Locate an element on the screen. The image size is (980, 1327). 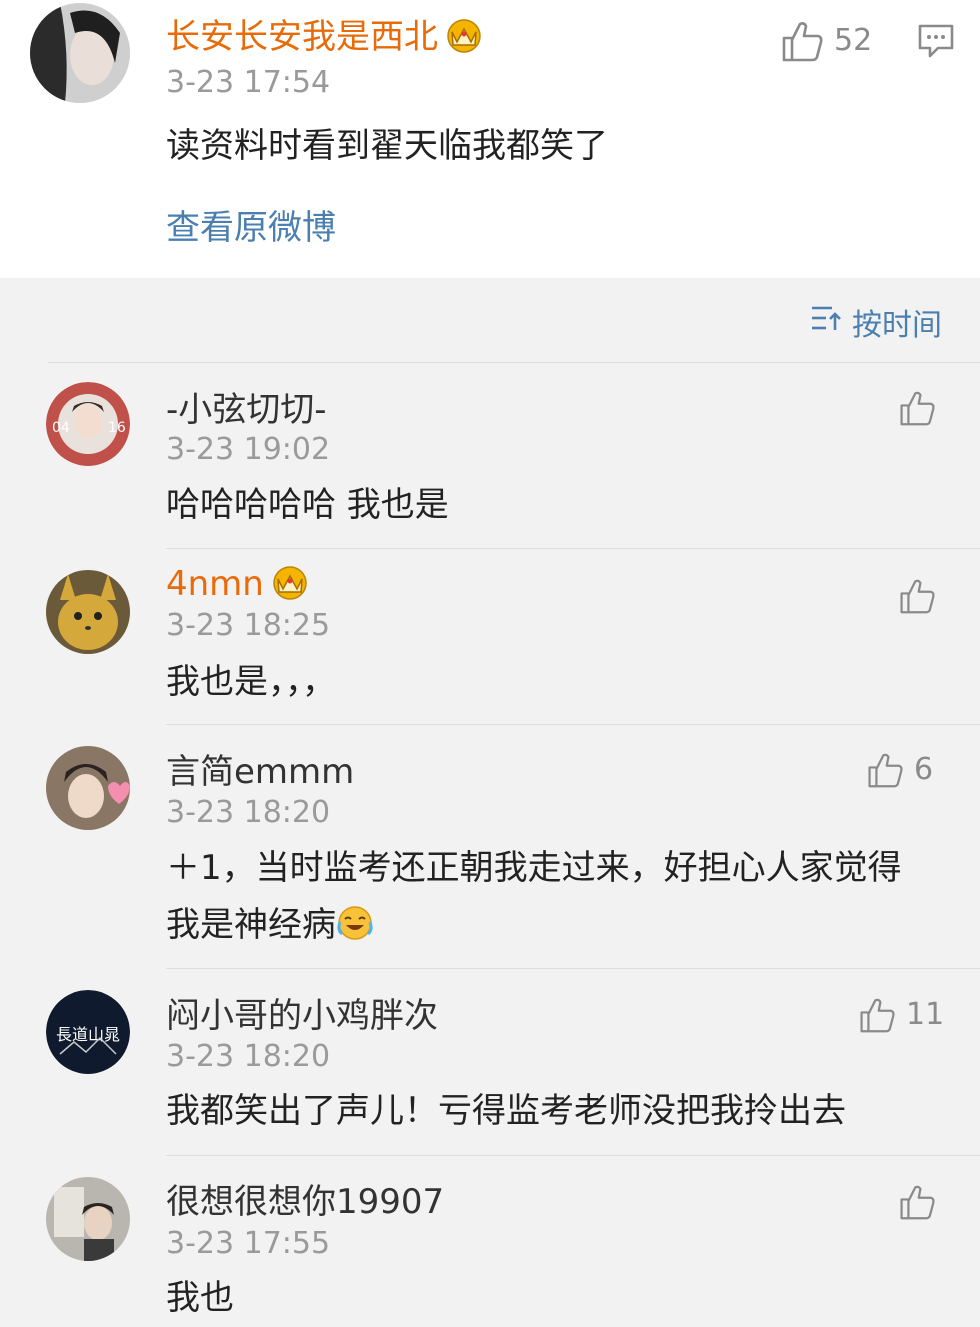
comment-text: ＋1，当时监考还正朝我走过来，好担心人家觉得我是神经病 is located at coordinates (534, 896).